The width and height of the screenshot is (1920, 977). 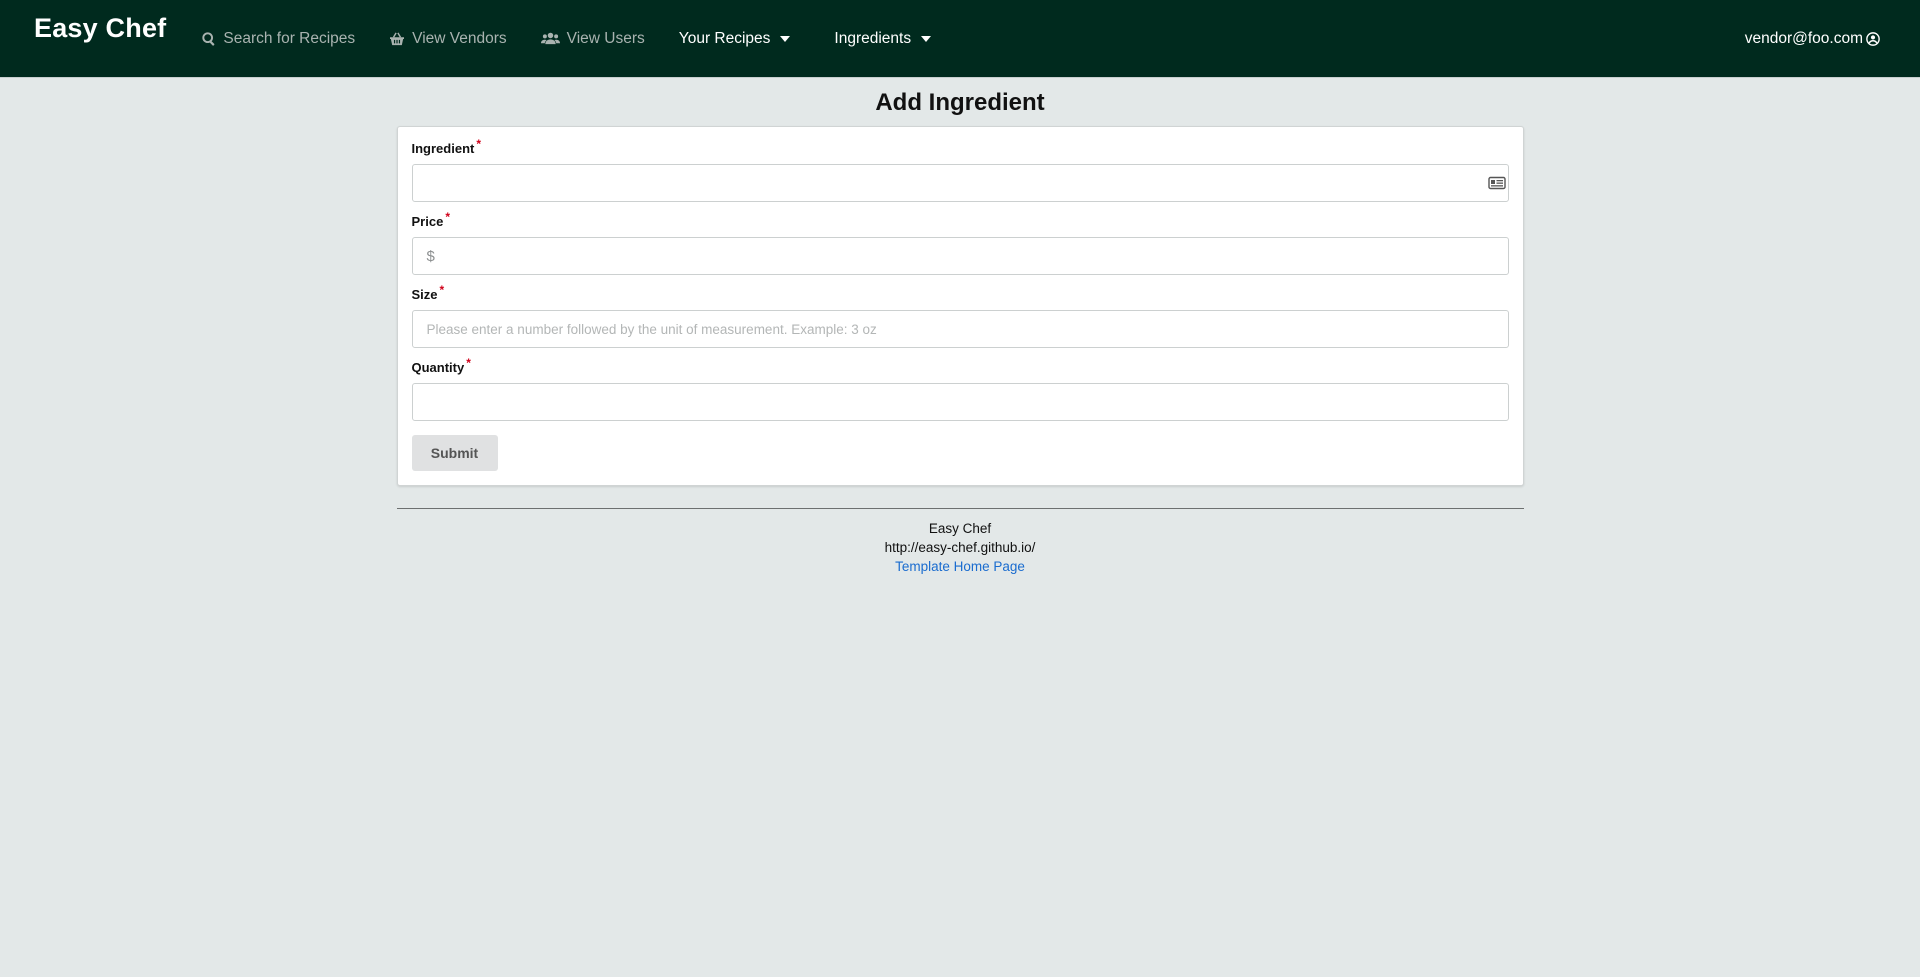 I want to click on price-field-group: Price * $, so click(x=960, y=242).